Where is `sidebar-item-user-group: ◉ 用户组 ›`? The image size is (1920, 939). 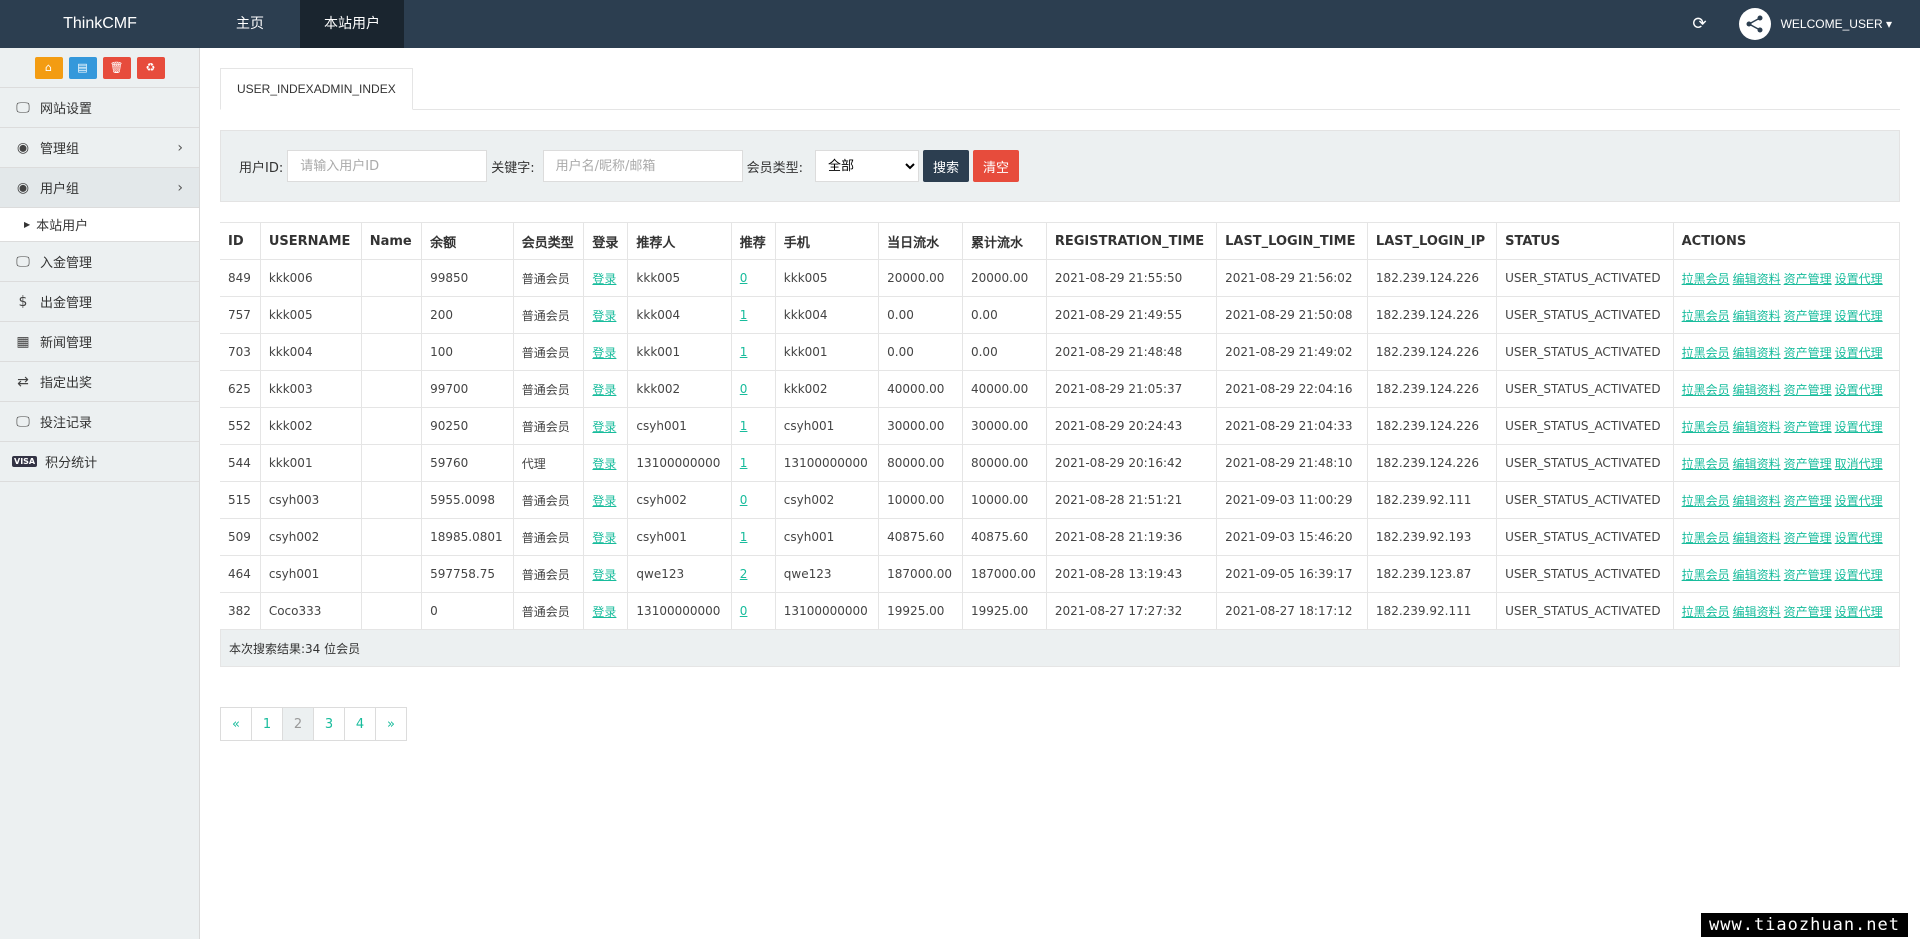 sidebar-item-user-group: ◉ 用户组 › is located at coordinates (99, 188).